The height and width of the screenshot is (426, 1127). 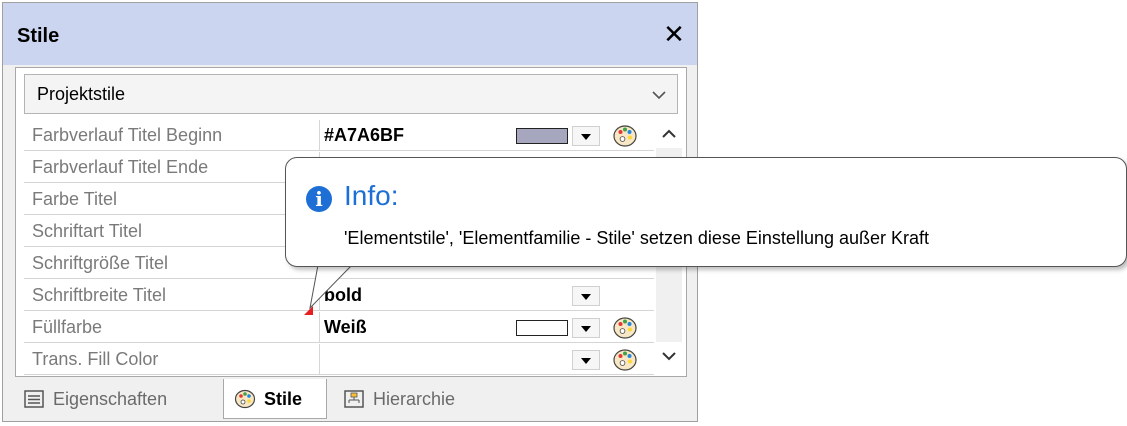 I want to click on property-value-cell: #A7A6BF, so click(x=487, y=135).